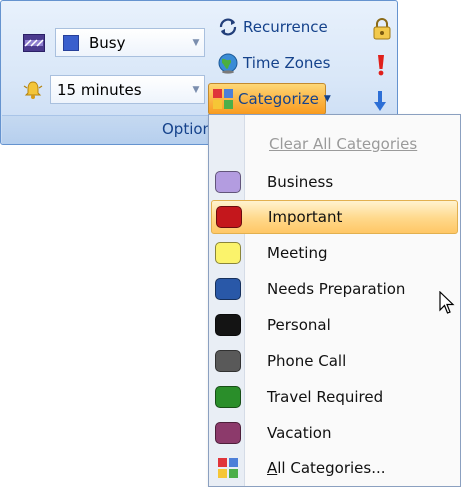 The height and width of the screenshot is (487, 461). I want to click on category-item-important: Important, so click(334, 217).